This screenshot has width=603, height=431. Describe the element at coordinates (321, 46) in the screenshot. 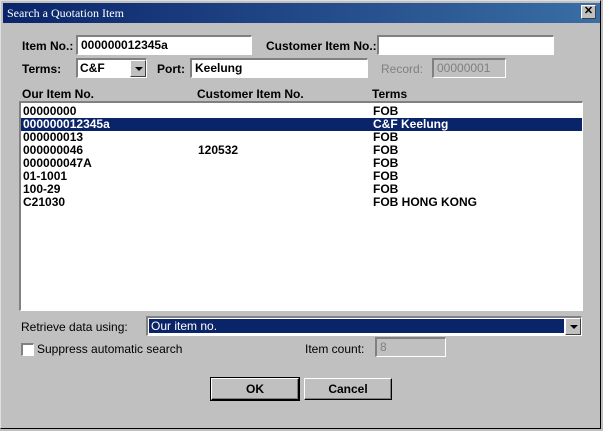

I see `customer-item-no-label: Customer Item No.:` at that location.